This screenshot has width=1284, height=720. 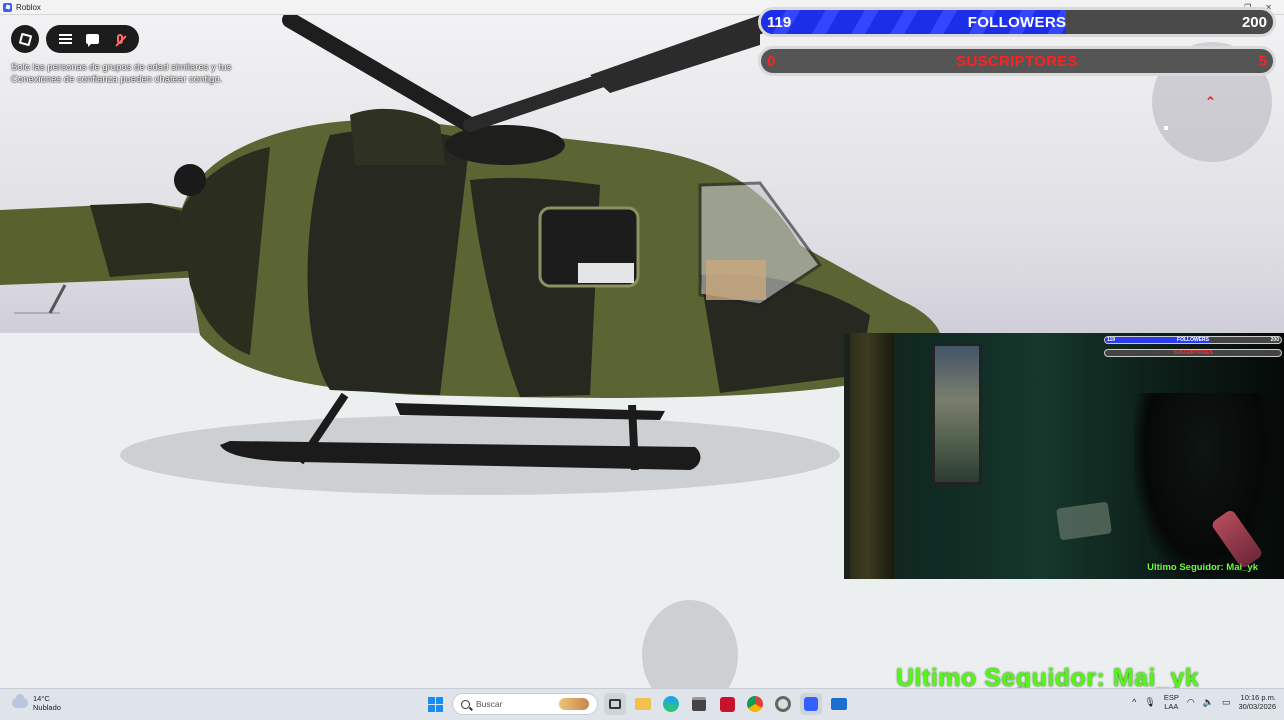 I want to click on webcam-subscribers-bar: SUSCRIPTORES, so click(x=1193, y=353).